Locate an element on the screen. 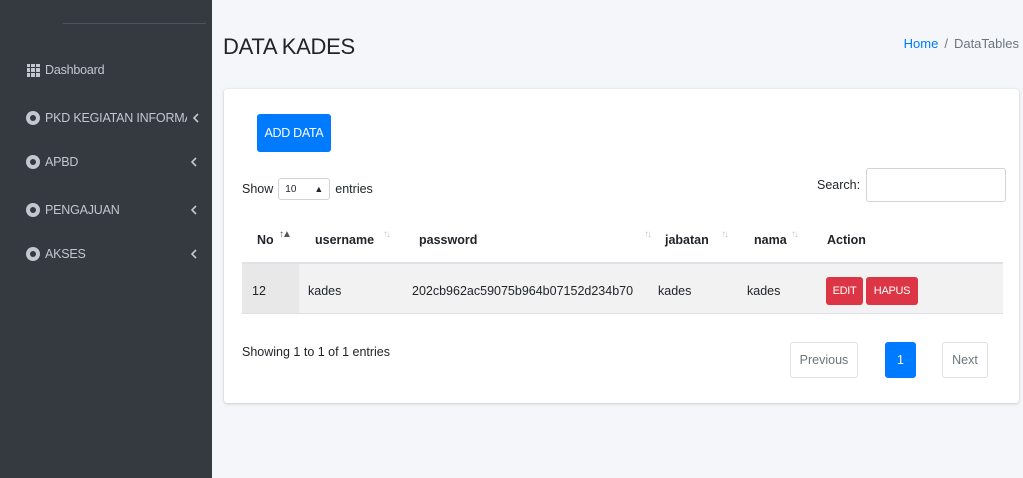  entries-length-control: Show 10 ▲︎ entries is located at coordinates (307, 189).